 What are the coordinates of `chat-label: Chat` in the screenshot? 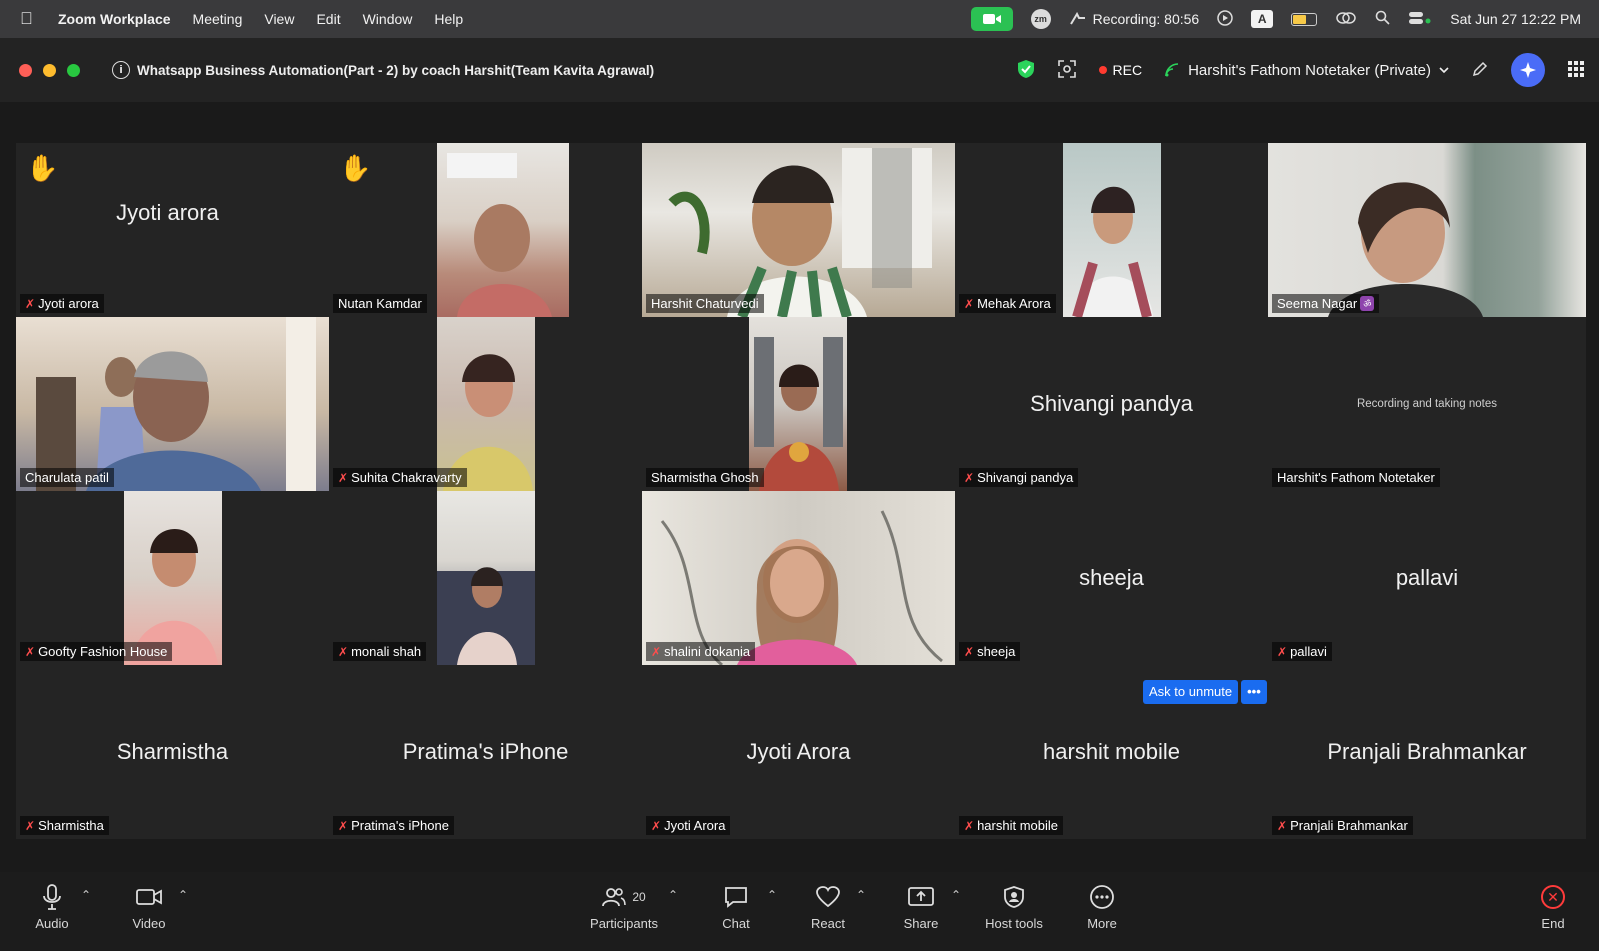 It's located at (736, 923).